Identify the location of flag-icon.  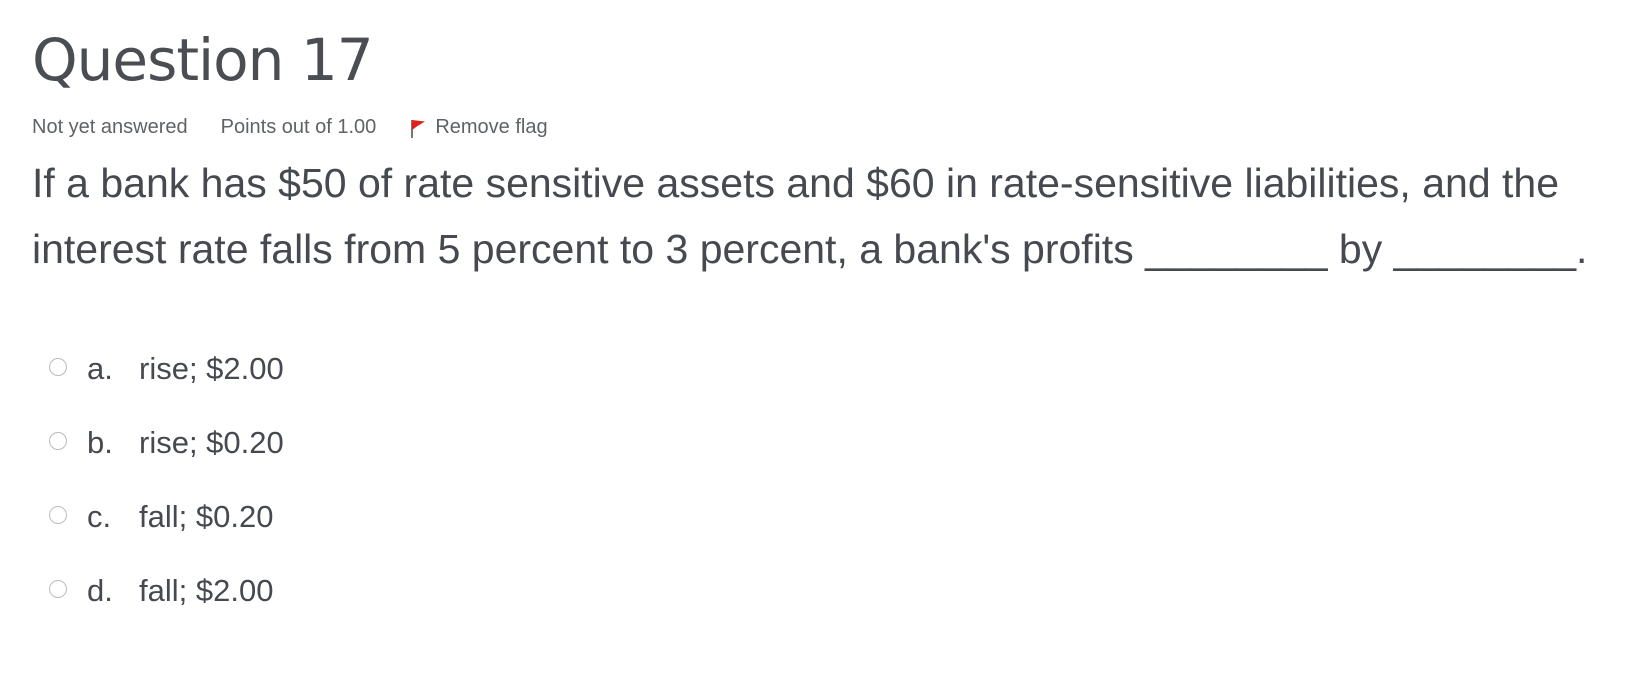
(418, 128).